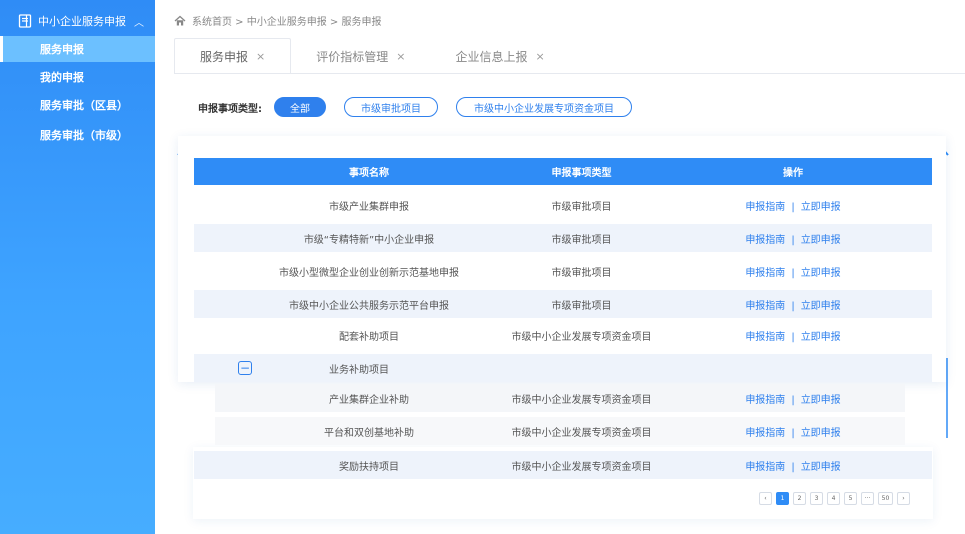  I want to click on table-row-child: 平台和双创基地补助 市级中小企业发展专项资金项目 申报指南 | 立即申报, so click(560, 431).